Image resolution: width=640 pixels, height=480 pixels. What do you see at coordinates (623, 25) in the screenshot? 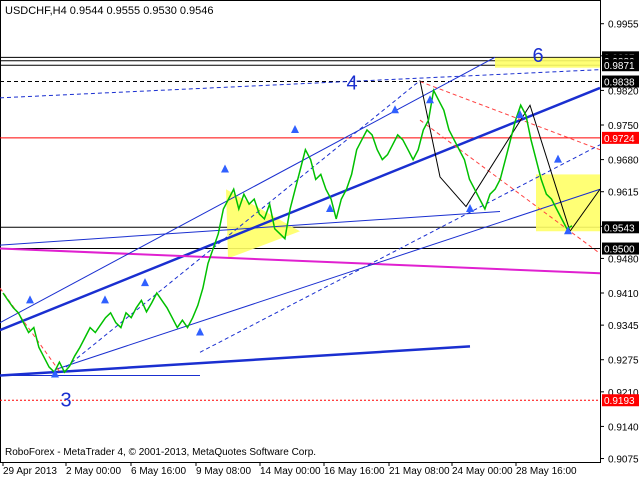
I see `y-tick-label: 0.9955` at bounding box center [623, 25].